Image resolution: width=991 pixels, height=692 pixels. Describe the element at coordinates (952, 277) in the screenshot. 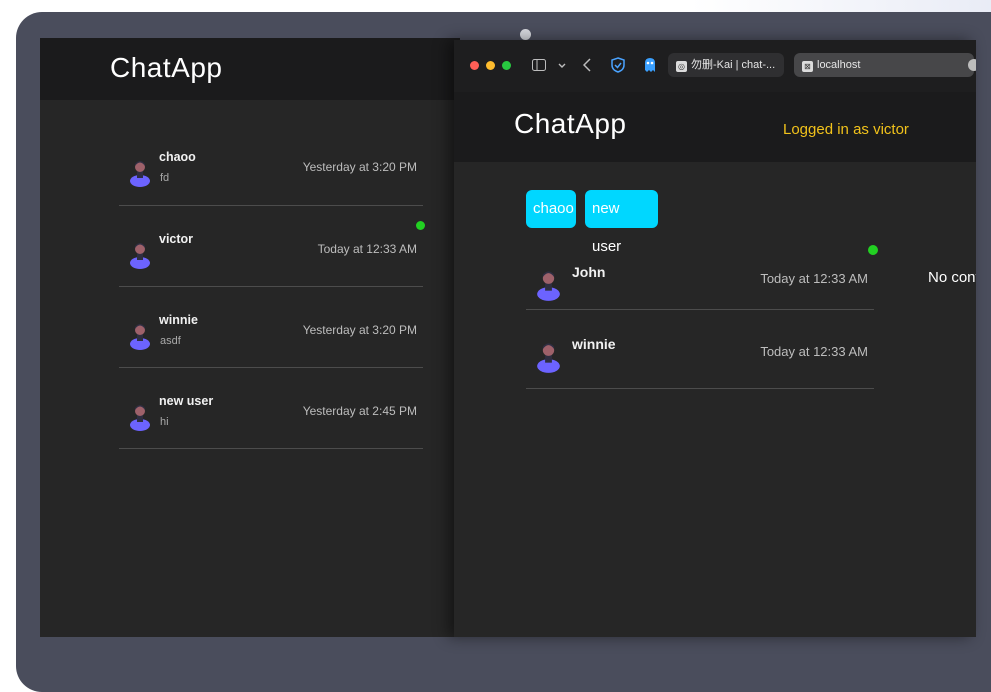

I see `empty-conversation-message: No conv` at that location.